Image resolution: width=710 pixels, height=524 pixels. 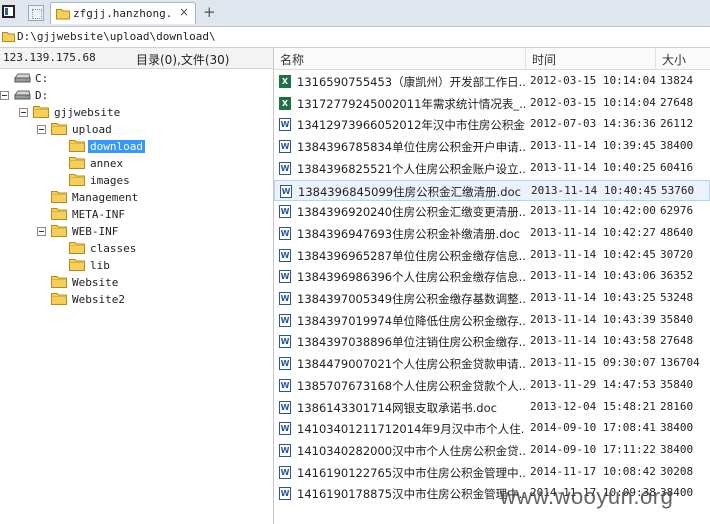 I want to click on column-time: 时间, so click(x=544, y=59).